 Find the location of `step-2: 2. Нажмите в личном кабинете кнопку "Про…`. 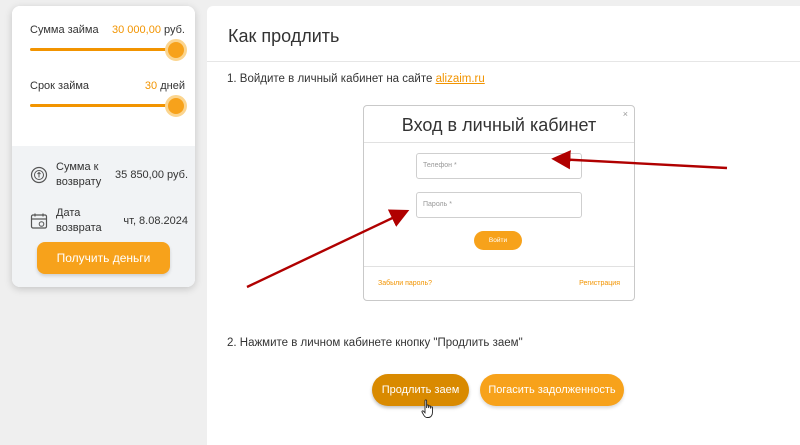

step-2: 2. Нажмите в личном кабинете кнопку "Про… is located at coordinates (375, 343).